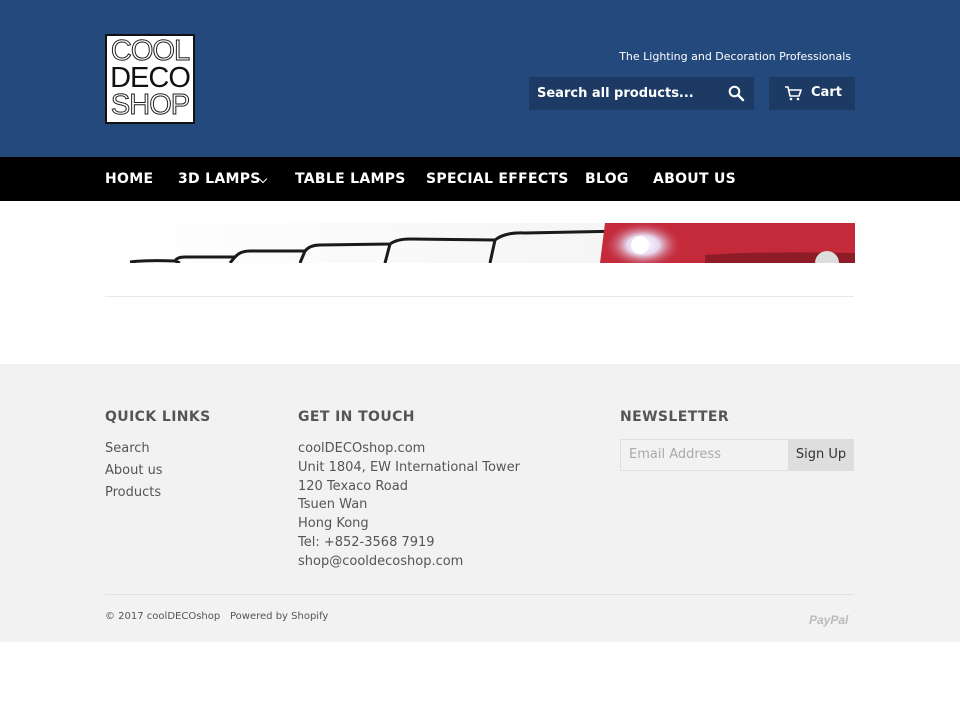 The width and height of the screenshot is (960, 720). What do you see at coordinates (133, 492) in the screenshot?
I see `footer-link-products: Products` at bounding box center [133, 492].